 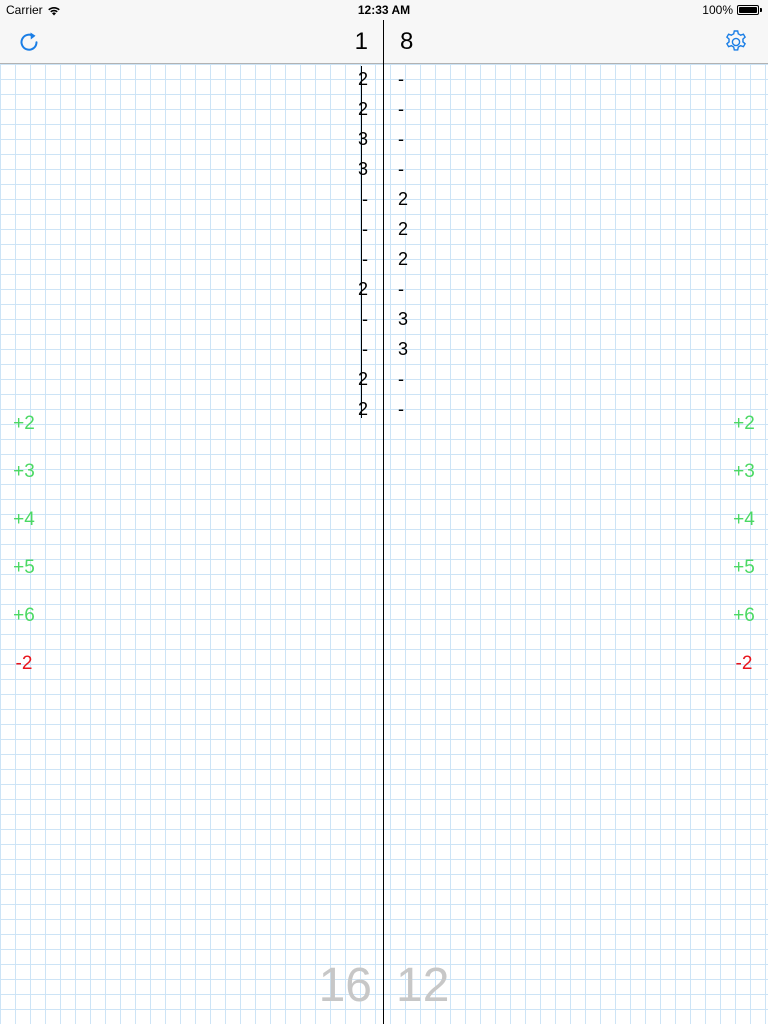 I want to click on left-plus-5-button: +5, so click(x=24, y=578).